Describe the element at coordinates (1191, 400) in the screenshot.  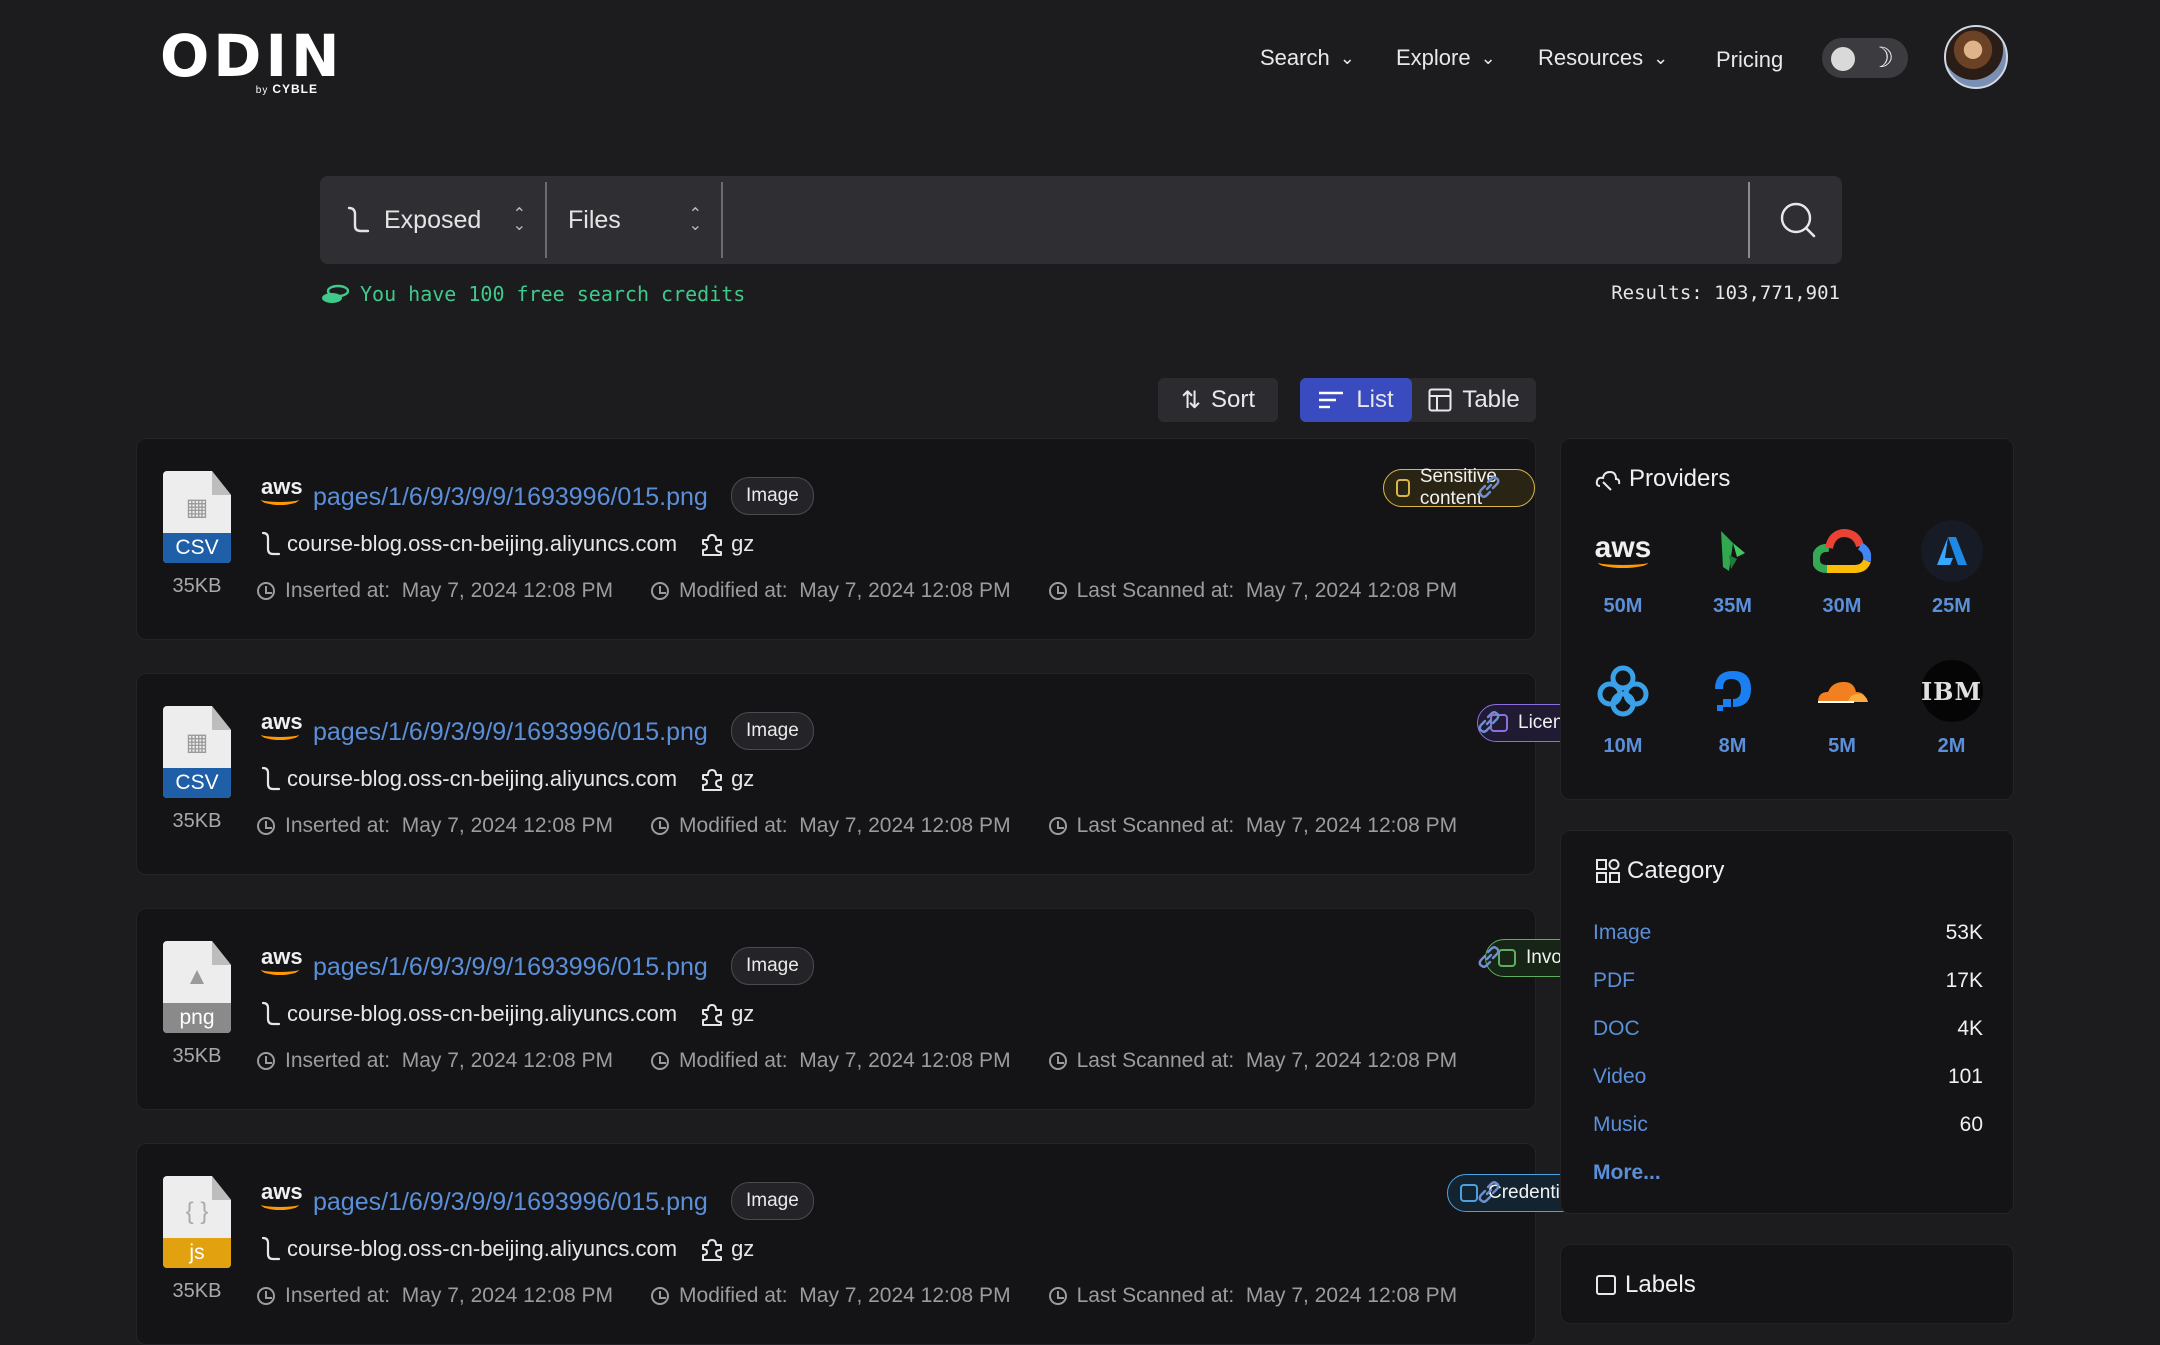
I see `sort-icon: ⇅` at that location.